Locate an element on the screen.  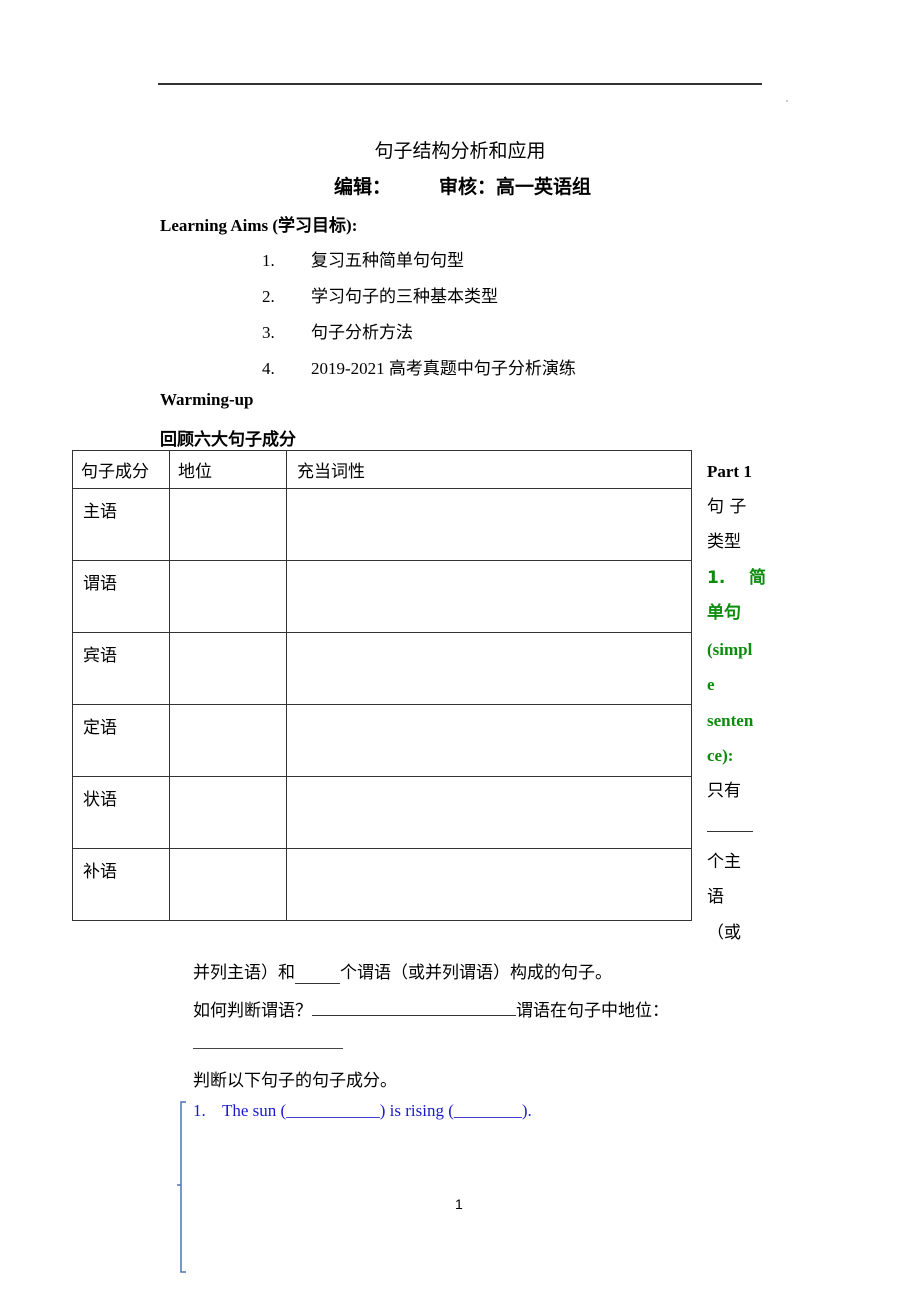
component-cell: 状语 is located at coordinates (100, 800).